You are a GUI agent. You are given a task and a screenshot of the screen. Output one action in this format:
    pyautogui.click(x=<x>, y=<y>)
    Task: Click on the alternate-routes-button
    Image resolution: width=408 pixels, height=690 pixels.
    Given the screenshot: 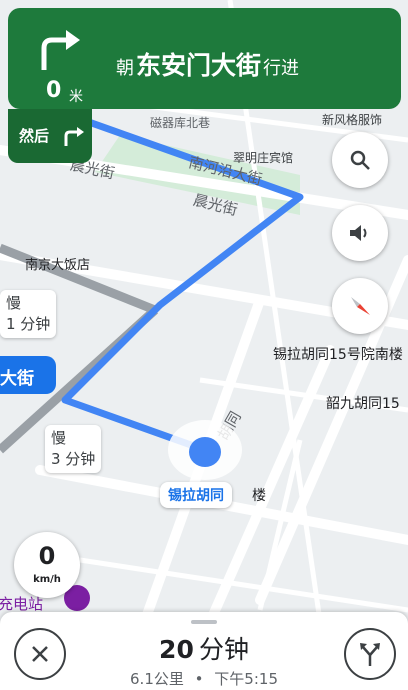 What is the action you would take?
    pyautogui.click(x=370, y=654)
    